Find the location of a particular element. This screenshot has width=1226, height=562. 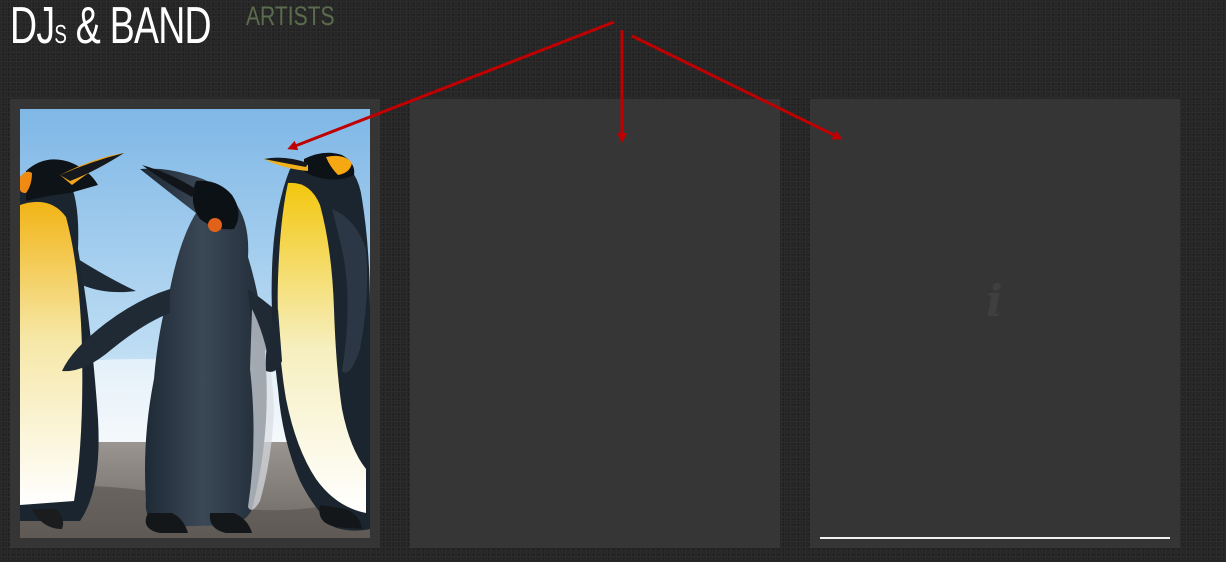

info-icon: i is located at coordinates (994, 302).